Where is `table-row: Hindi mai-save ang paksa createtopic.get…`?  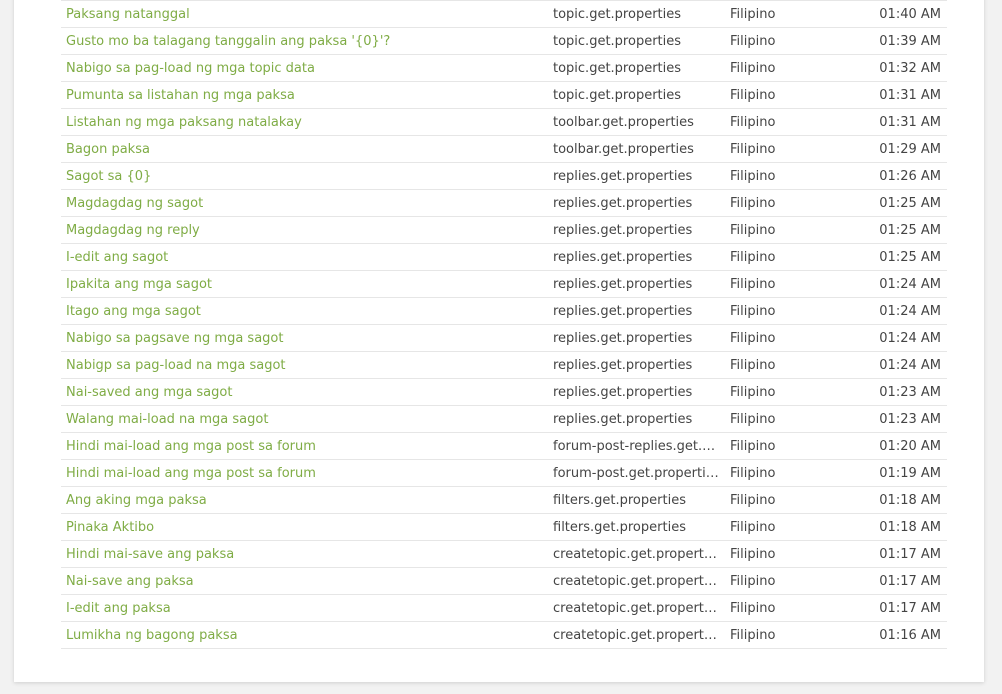
table-row: Hindi mai-save ang paksa createtopic.get… is located at coordinates (504, 554).